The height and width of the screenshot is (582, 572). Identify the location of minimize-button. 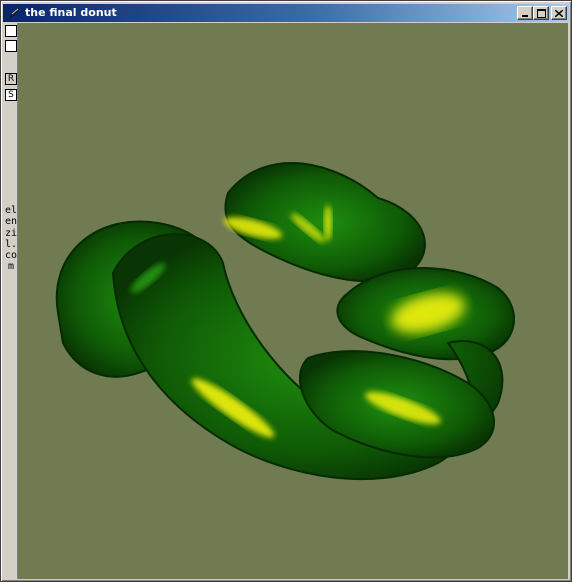
(525, 13).